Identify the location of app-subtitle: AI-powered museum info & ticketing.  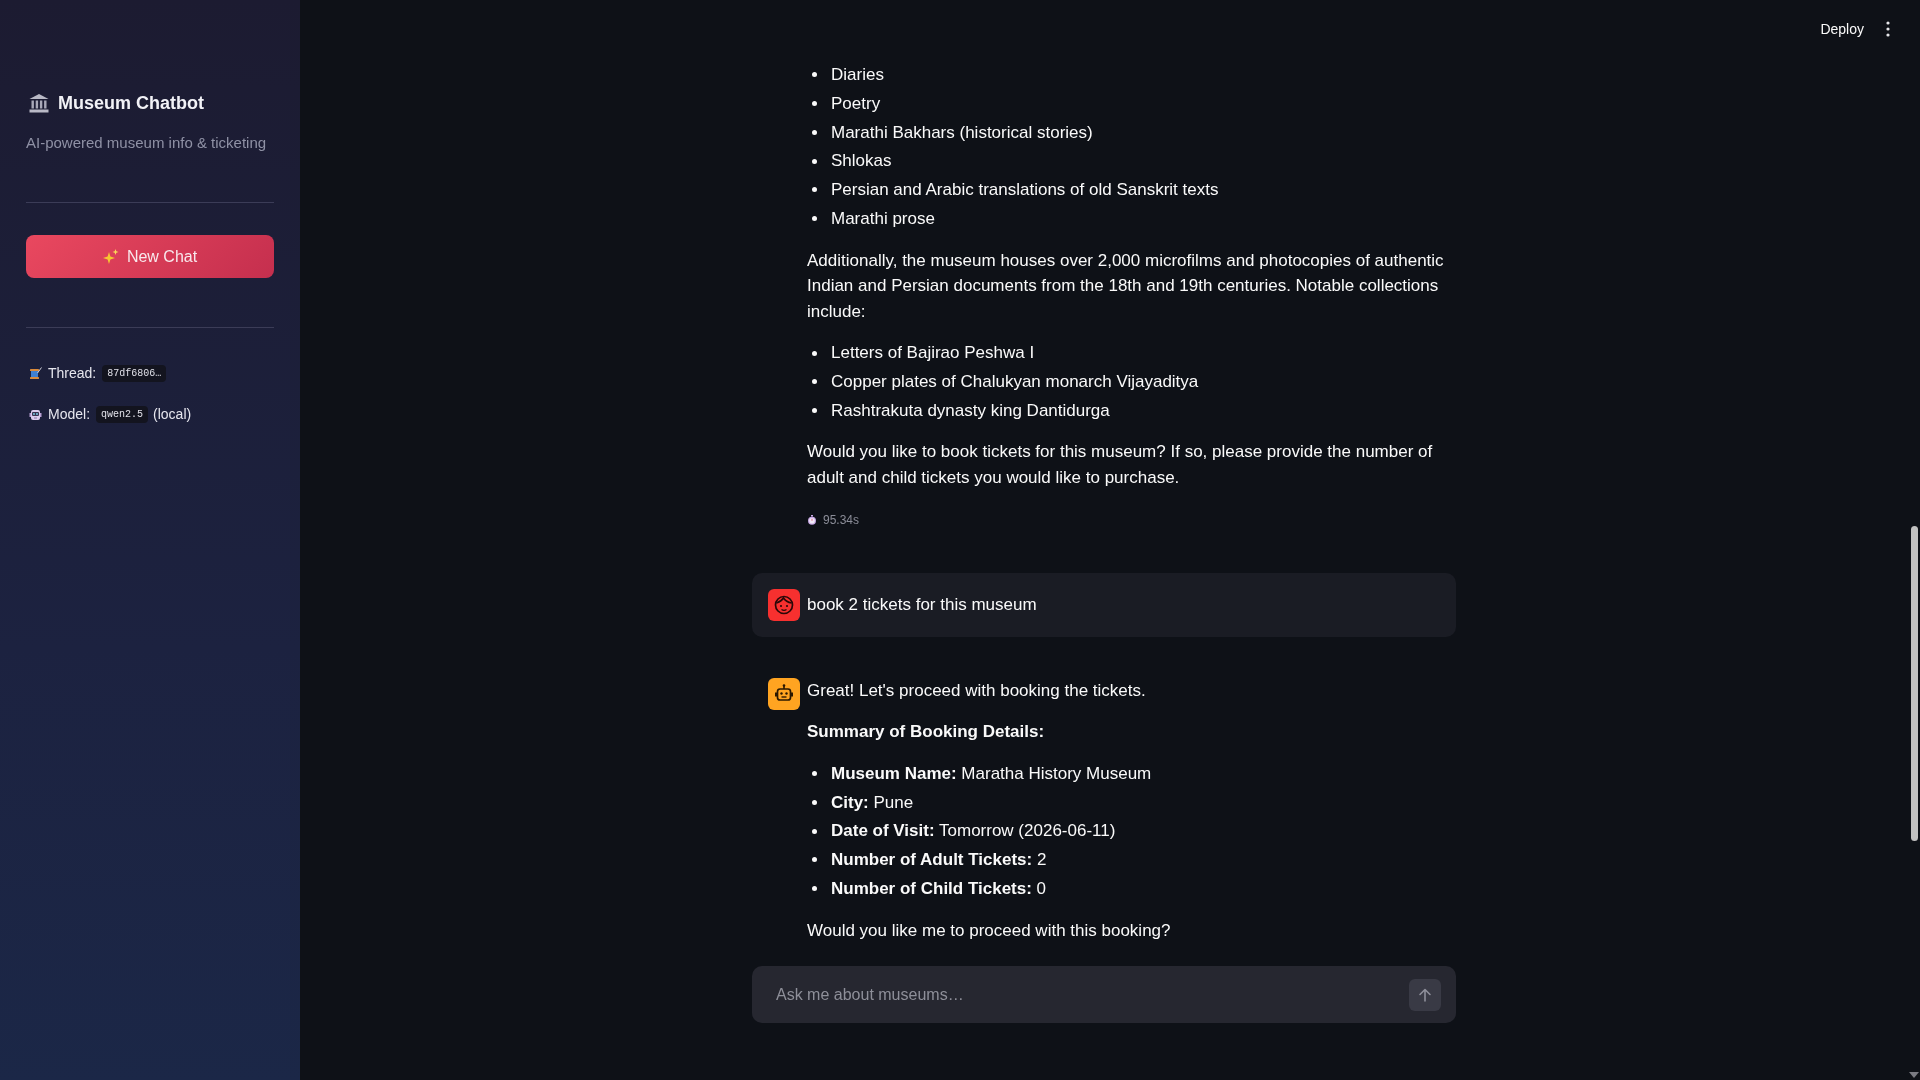
(147, 143).